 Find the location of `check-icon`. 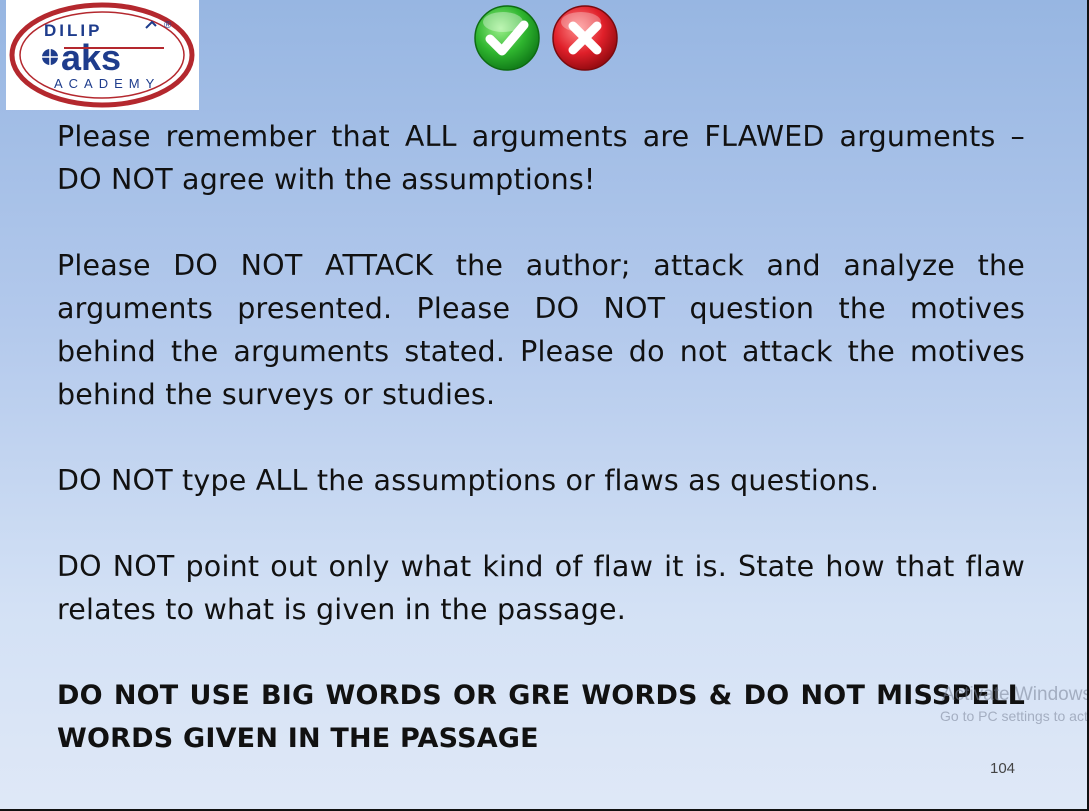

check-icon is located at coordinates (507, 38).